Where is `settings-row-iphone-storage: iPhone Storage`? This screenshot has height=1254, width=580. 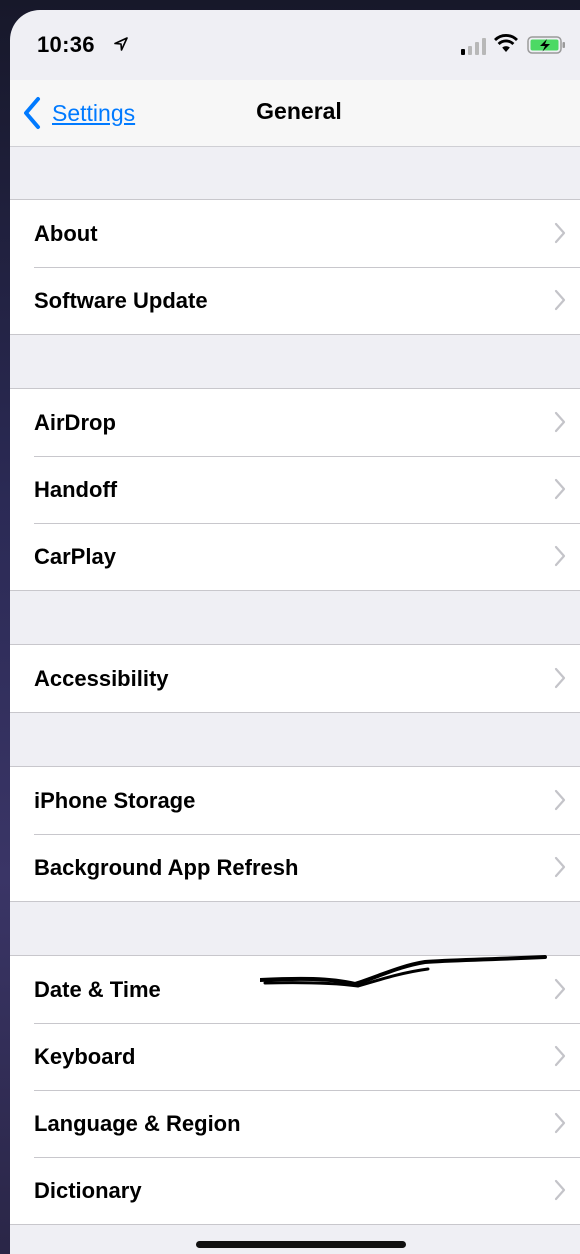
settings-row-iphone-storage: iPhone Storage is located at coordinates (295, 800).